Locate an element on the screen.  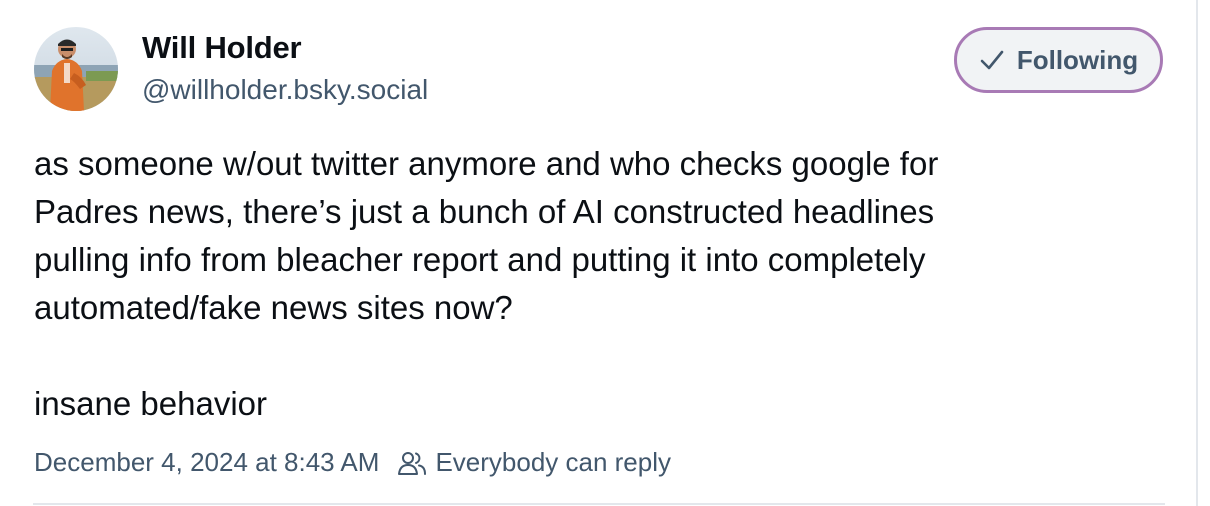
following-label: Following is located at coordinates (1077, 59).